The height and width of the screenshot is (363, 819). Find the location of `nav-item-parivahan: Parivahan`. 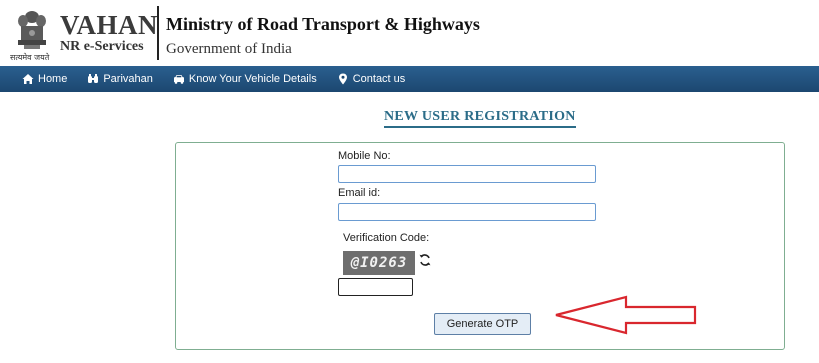

nav-item-parivahan: Parivahan is located at coordinates (120, 79).